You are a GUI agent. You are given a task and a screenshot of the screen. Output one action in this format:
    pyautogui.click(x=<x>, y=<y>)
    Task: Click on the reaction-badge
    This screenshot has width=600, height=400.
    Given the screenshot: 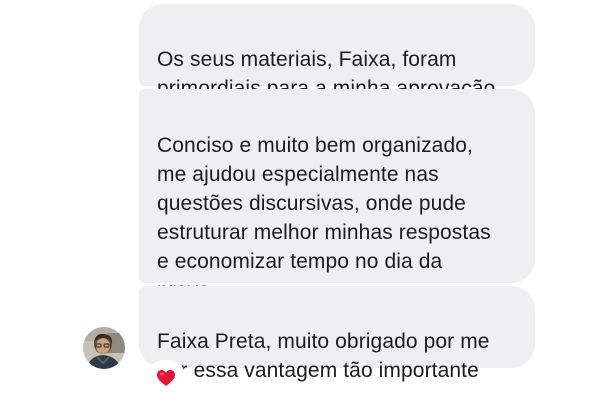 What is the action you would take?
    pyautogui.click(x=166, y=378)
    